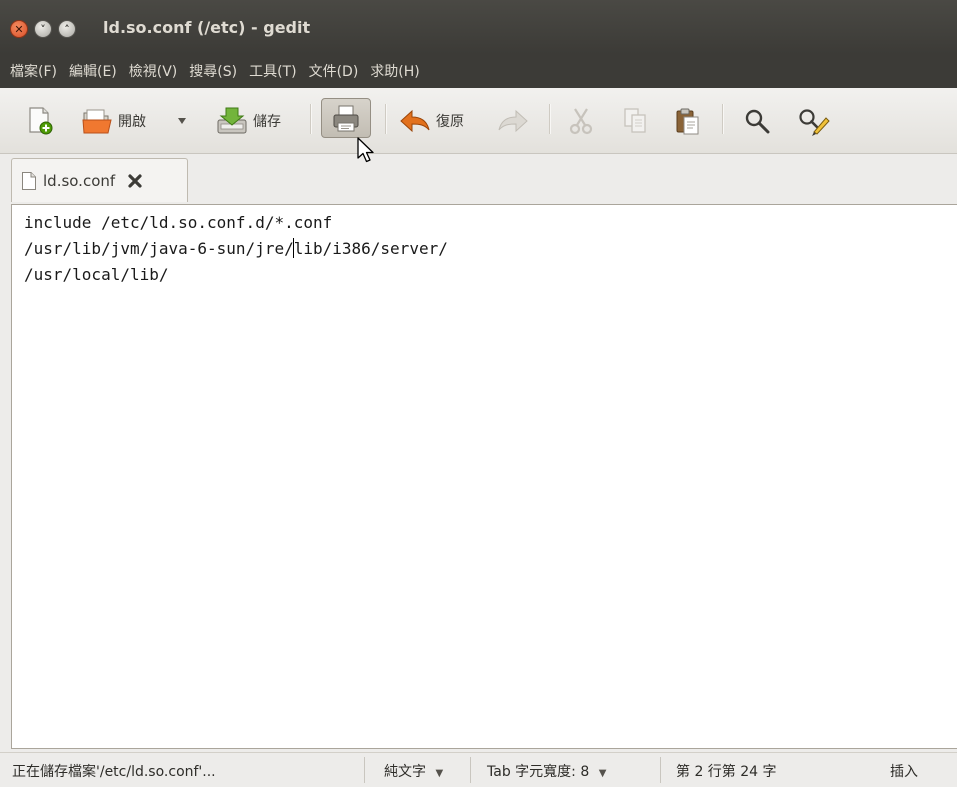  What do you see at coordinates (394, 71) in the screenshot?
I see `menu-help: 求助(H)` at bounding box center [394, 71].